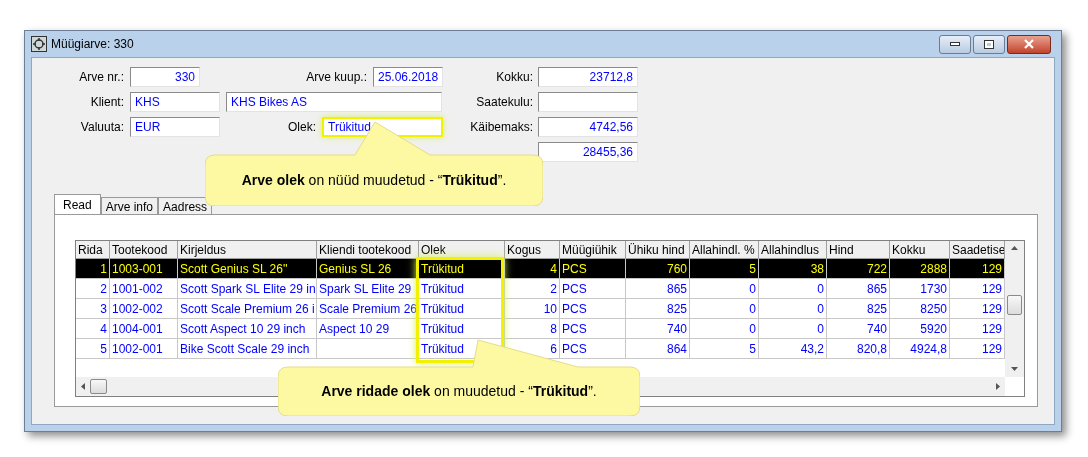 This screenshot has width=1088, height=457. Describe the element at coordinates (553, 349) in the screenshot. I see `table-cell-text: 6` at that location.